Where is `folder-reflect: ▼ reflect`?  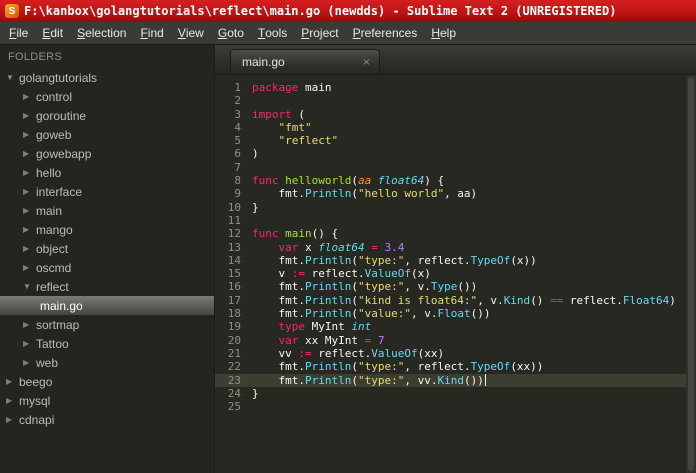
folder-reflect: ▼ reflect is located at coordinates (107, 286).